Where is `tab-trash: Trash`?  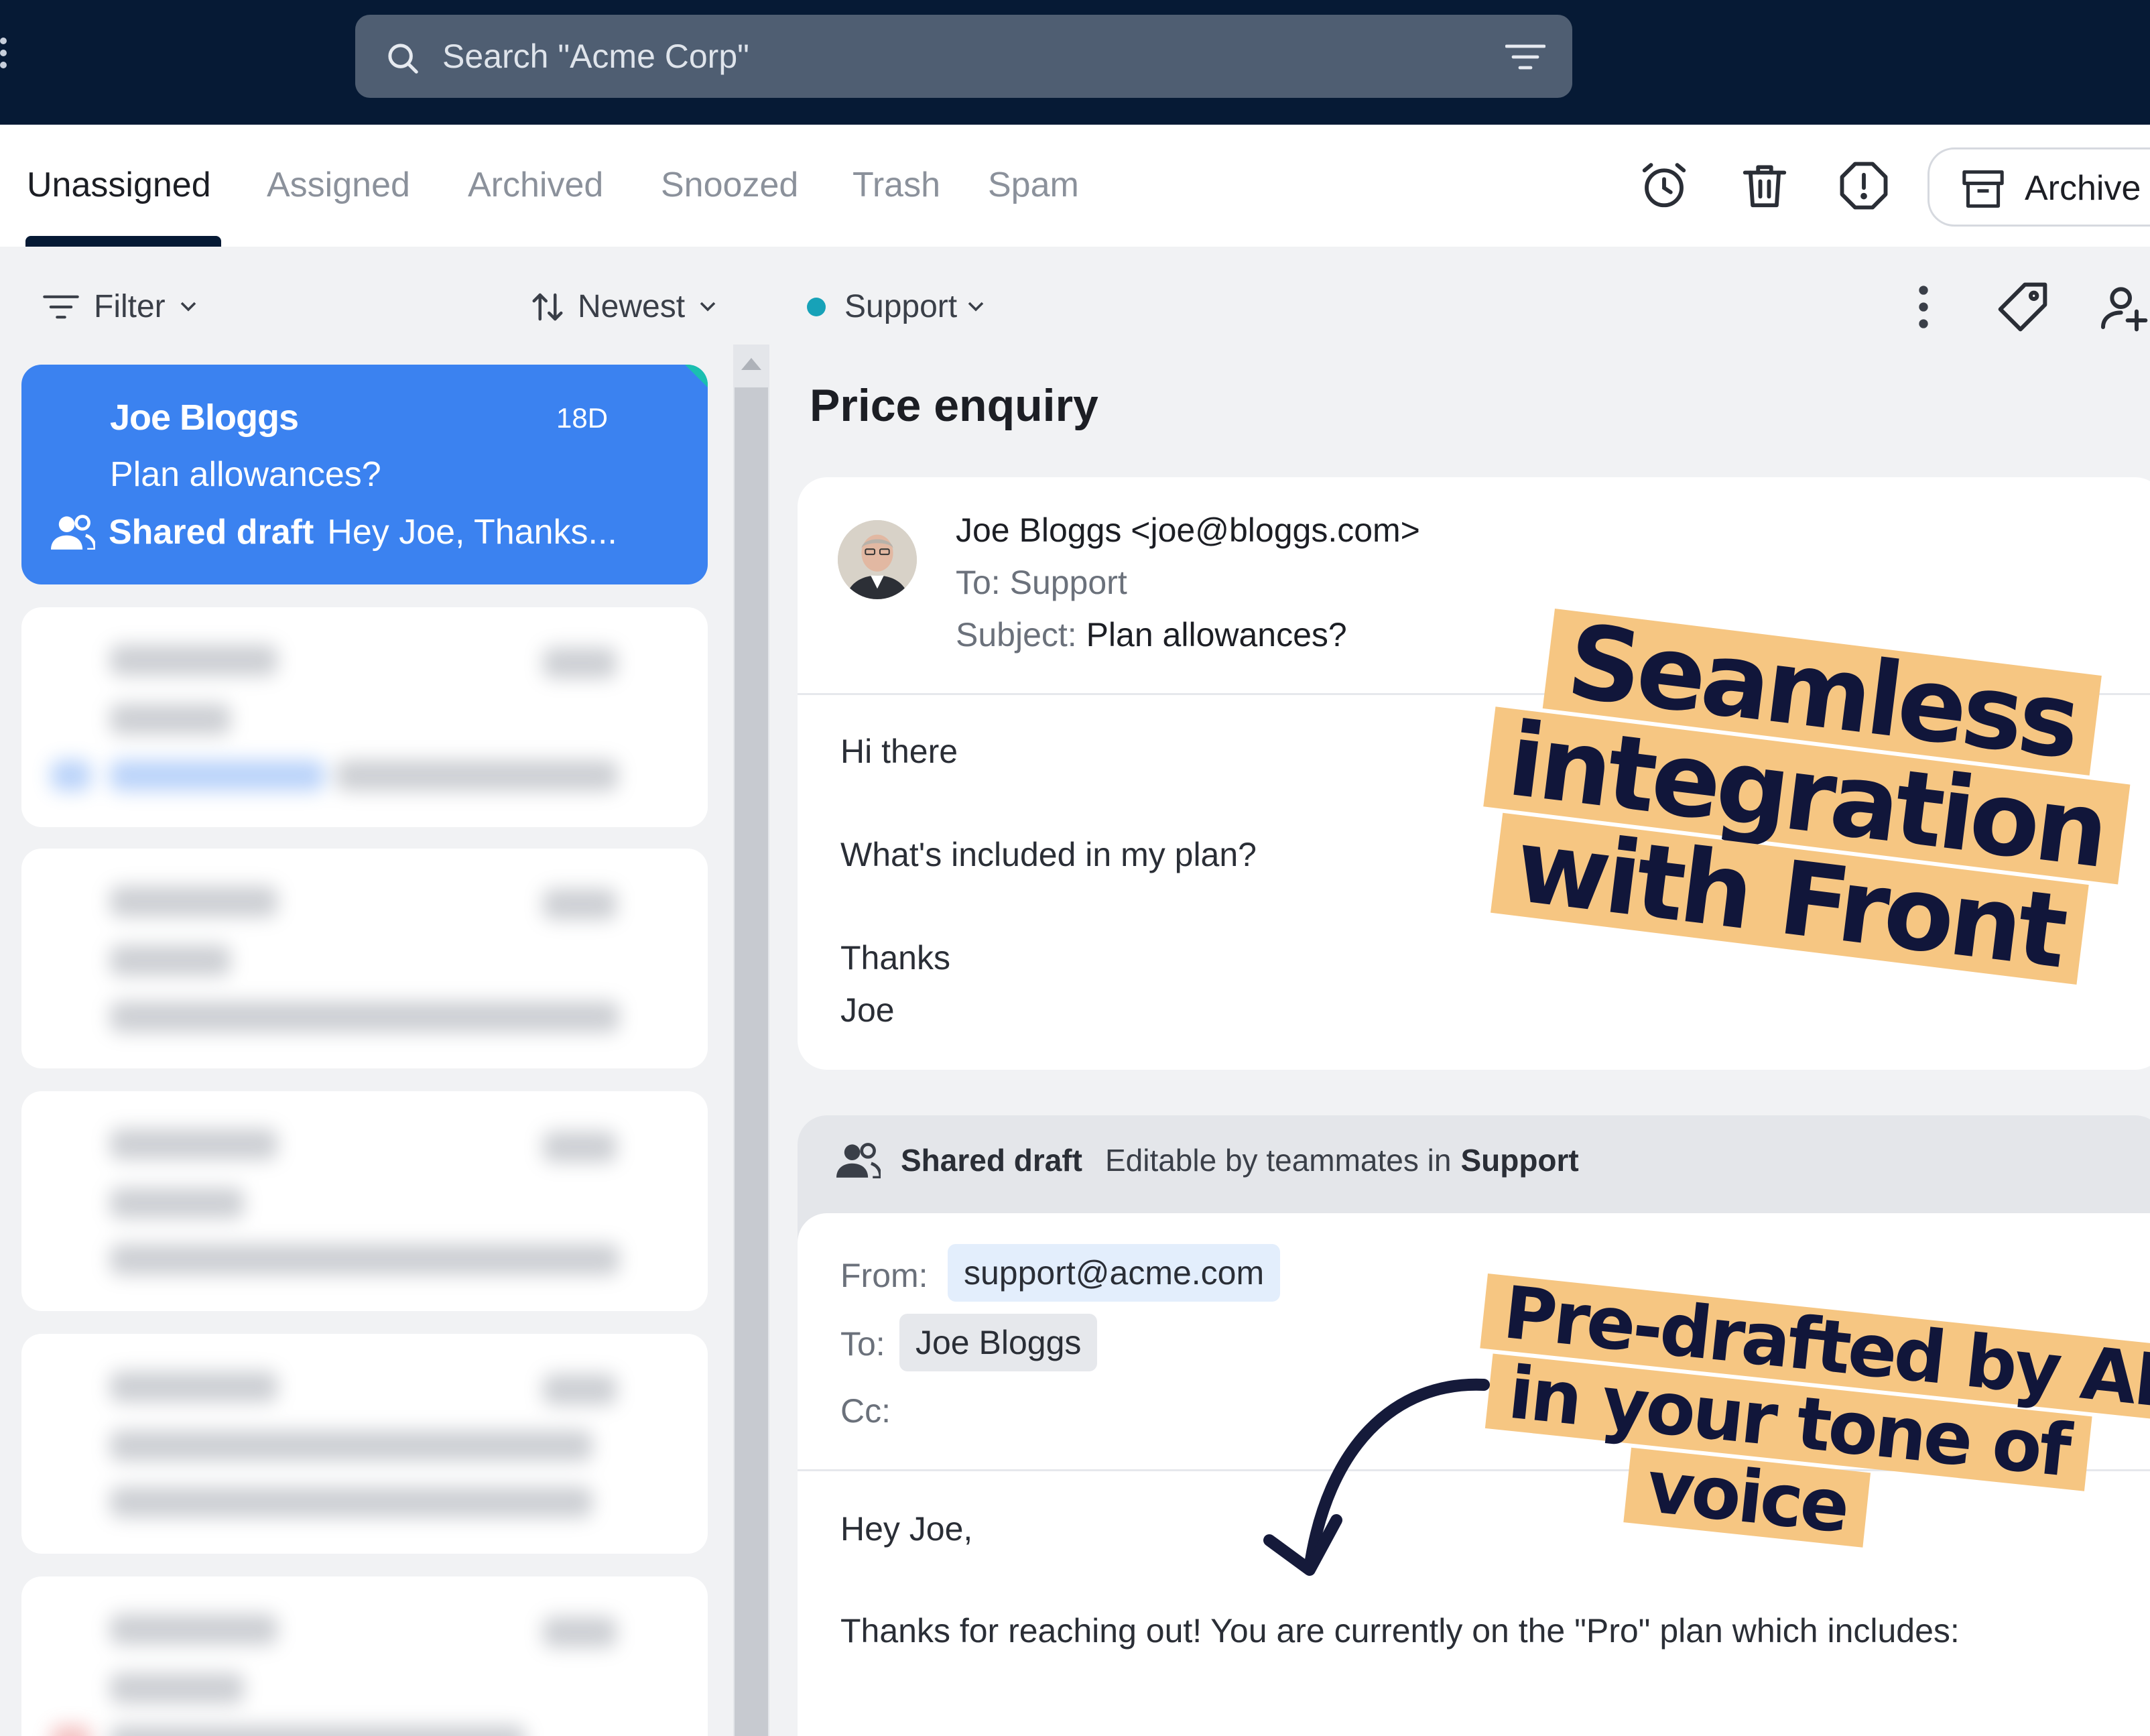
tab-trash: Trash is located at coordinates (896, 185).